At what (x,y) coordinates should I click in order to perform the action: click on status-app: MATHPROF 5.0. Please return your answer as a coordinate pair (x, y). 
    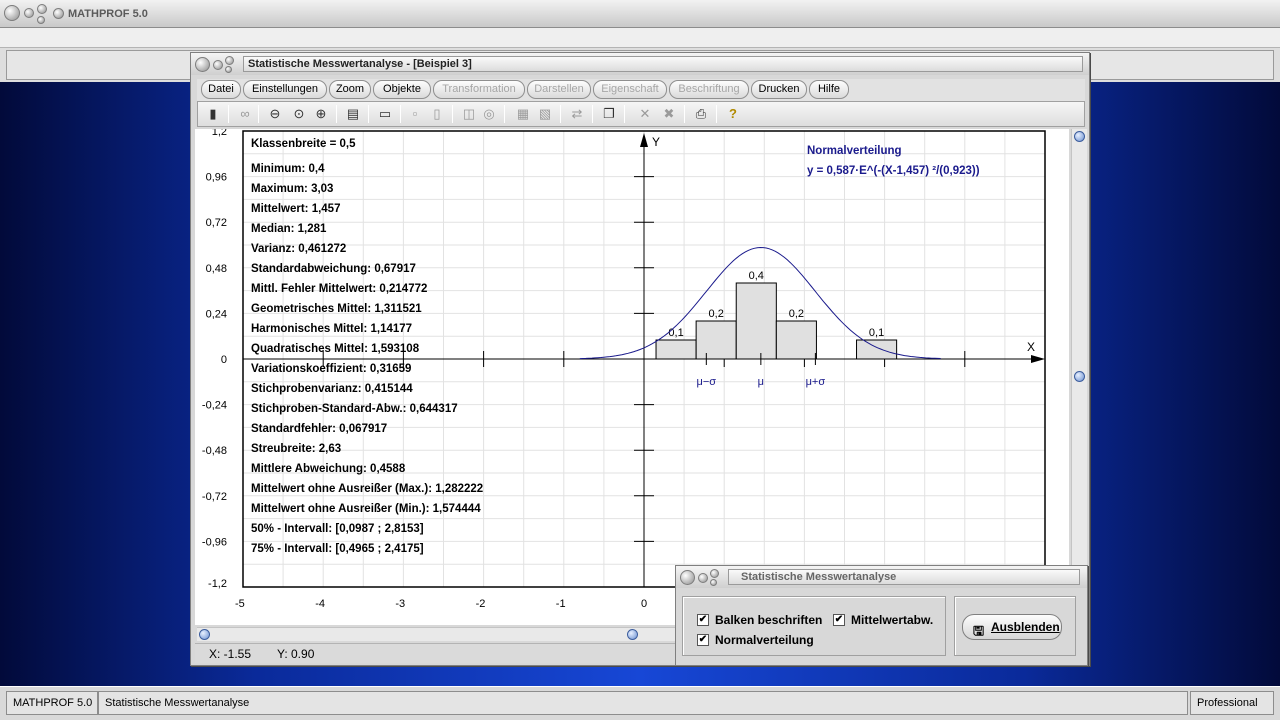
    Looking at the image, I should click on (52, 703).